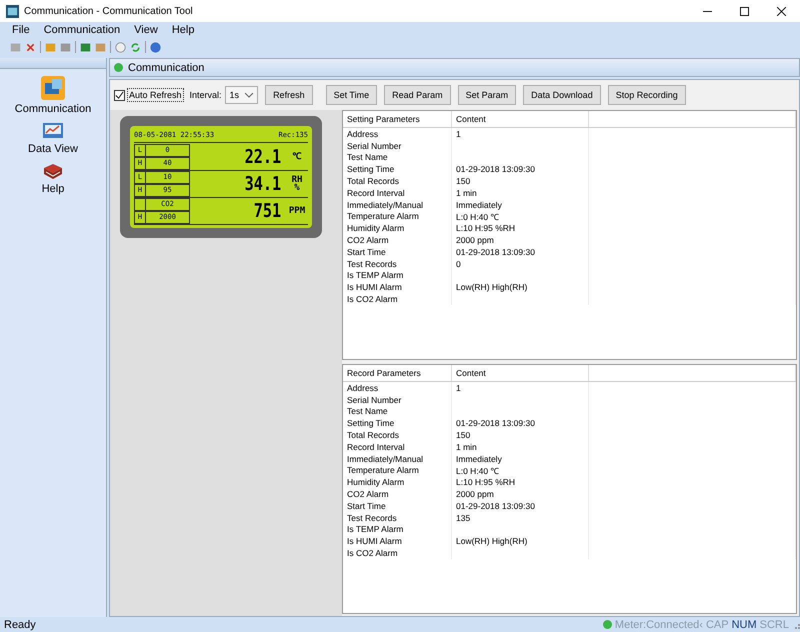 This screenshot has height=632, width=800. What do you see at coordinates (135, 47) in the screenshot?
I see `refresh-icon` at bounding box center [135, 47].